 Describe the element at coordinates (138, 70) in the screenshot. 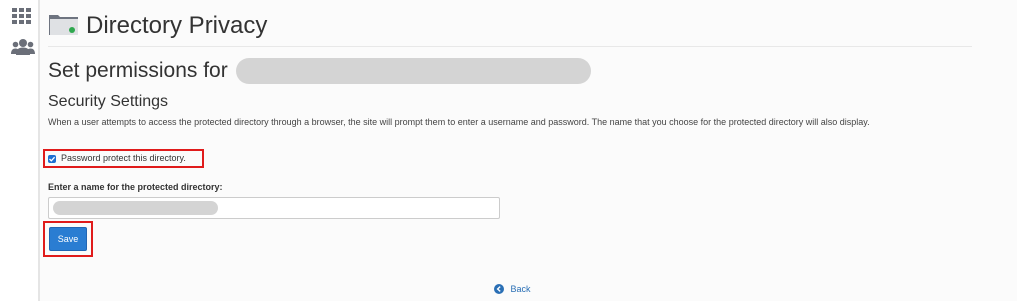

I see `permissions-heading: Set permissions for` at that location.